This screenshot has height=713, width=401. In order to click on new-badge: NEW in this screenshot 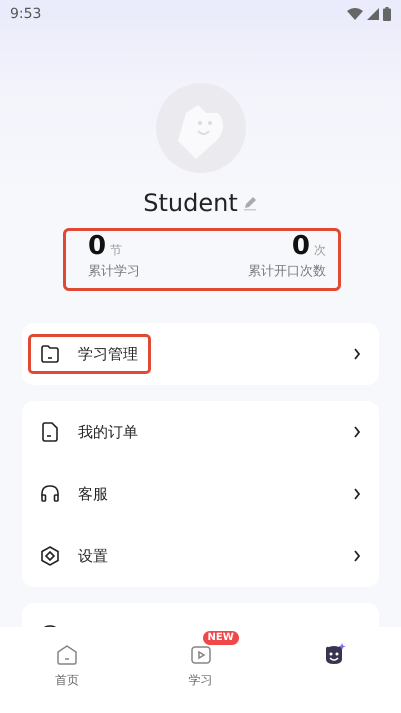, I will do `click(220, 638)`.